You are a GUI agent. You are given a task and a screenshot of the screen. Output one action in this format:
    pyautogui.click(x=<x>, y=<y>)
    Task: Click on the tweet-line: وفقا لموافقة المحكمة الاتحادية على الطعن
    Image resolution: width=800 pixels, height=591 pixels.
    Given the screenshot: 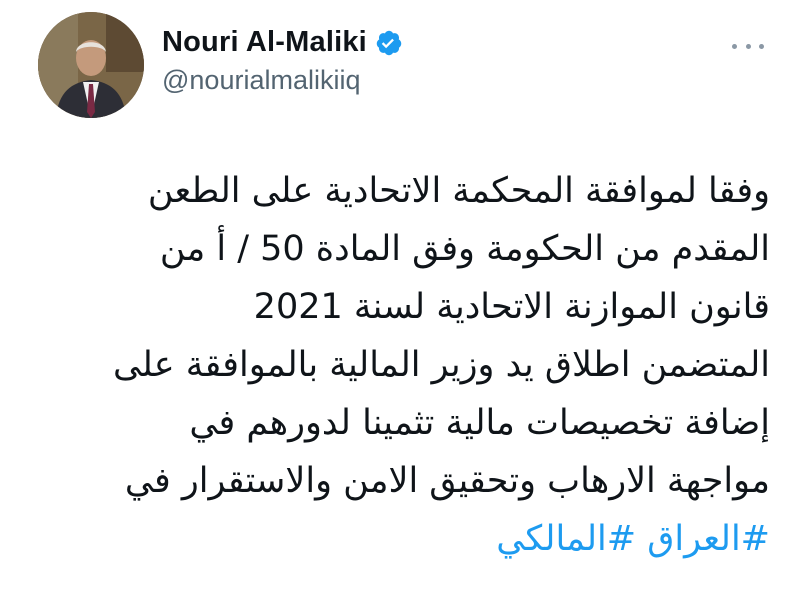 What is the action you would take?
    pyautogui.click(x=458, y=191)
    